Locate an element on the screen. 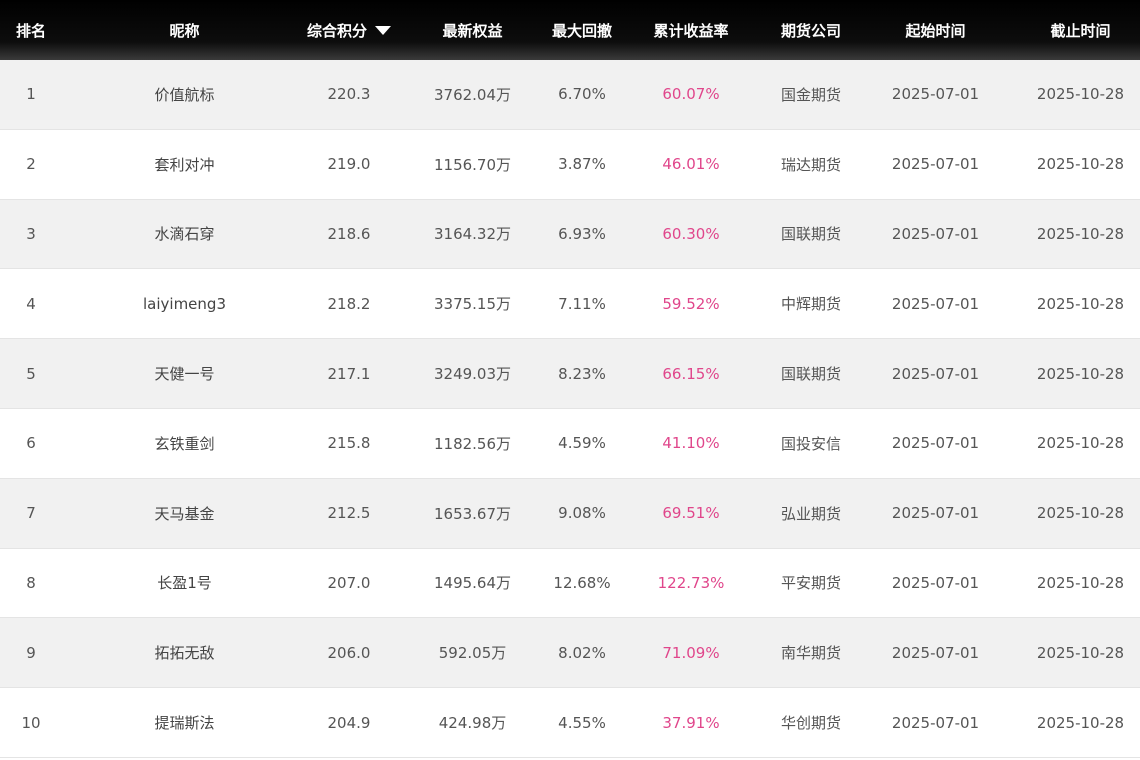 This screenshot has height=760, width=1140. return-cell: 69.51% is located at coordinates (691, 513).